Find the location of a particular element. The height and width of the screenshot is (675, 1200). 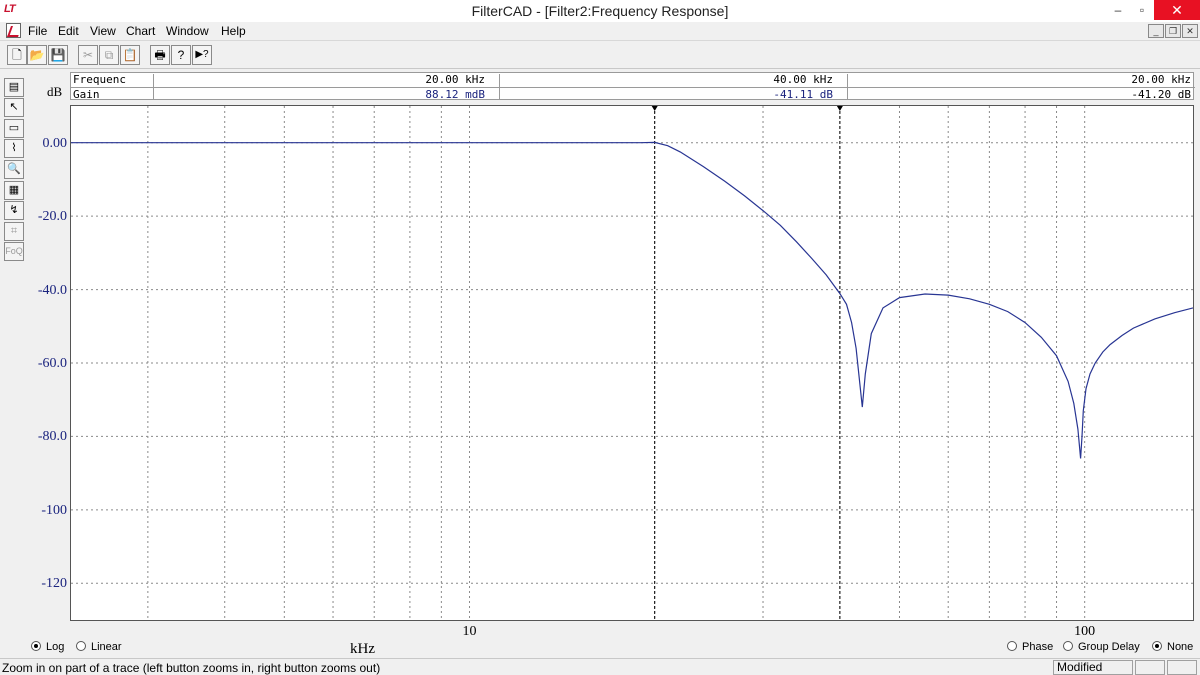

x-axis-unit: kHz is located at coordinates (362, 649).